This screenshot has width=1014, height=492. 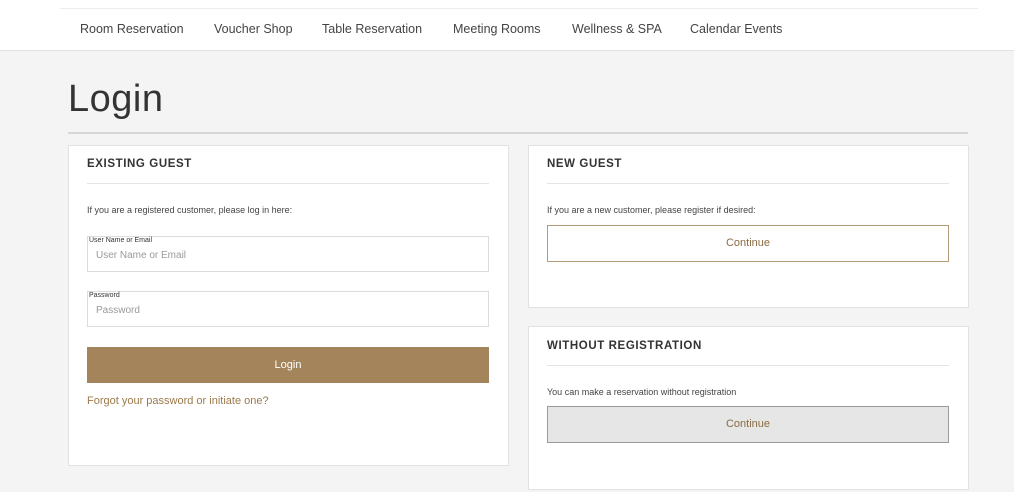 What do you see at coordinates (146, 401) in the screenshot?
I see `forgot-password-link: Forgot your password or` at bounding box center [146, 401].